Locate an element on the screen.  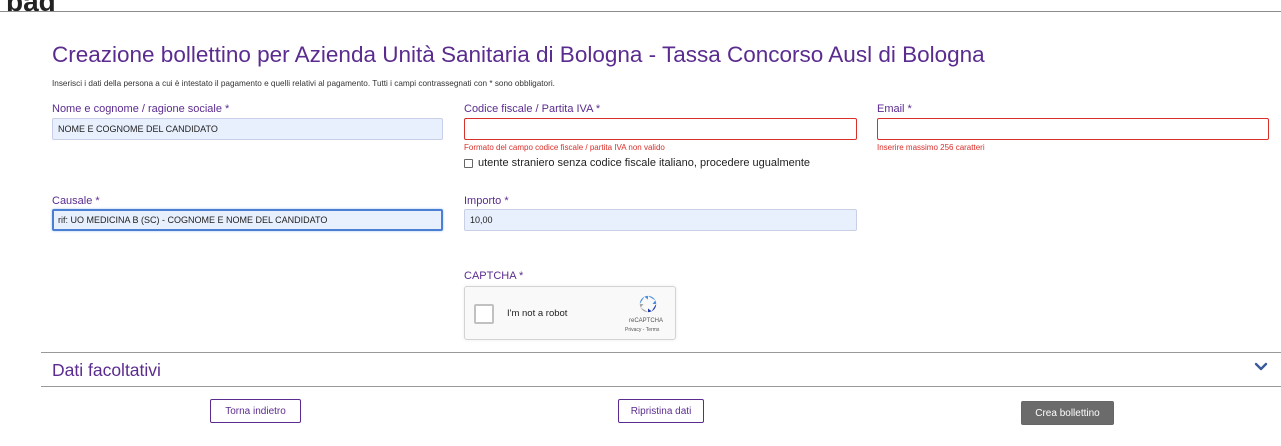
header-divider is located at coordinates (640, 11).